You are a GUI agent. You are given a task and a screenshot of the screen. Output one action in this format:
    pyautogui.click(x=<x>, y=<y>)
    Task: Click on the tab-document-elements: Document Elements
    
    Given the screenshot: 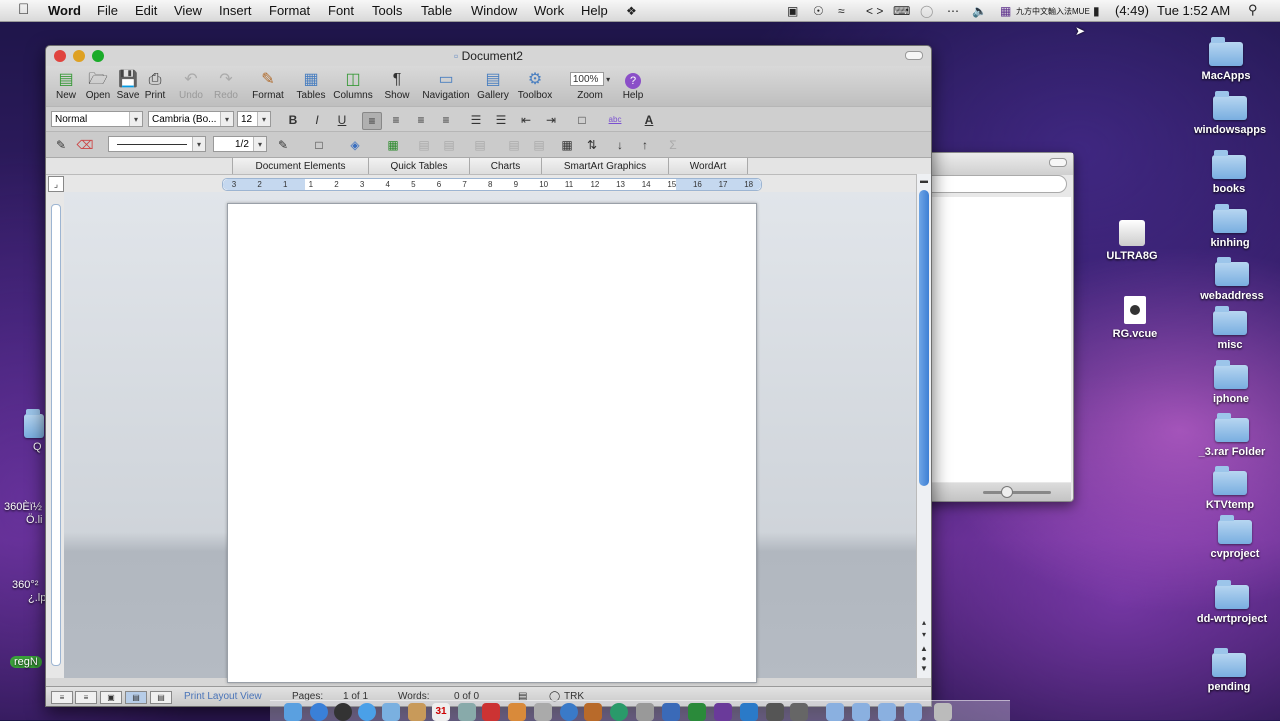 What is the action you would take?
    pyautogui.click(x=300, y=166)
    